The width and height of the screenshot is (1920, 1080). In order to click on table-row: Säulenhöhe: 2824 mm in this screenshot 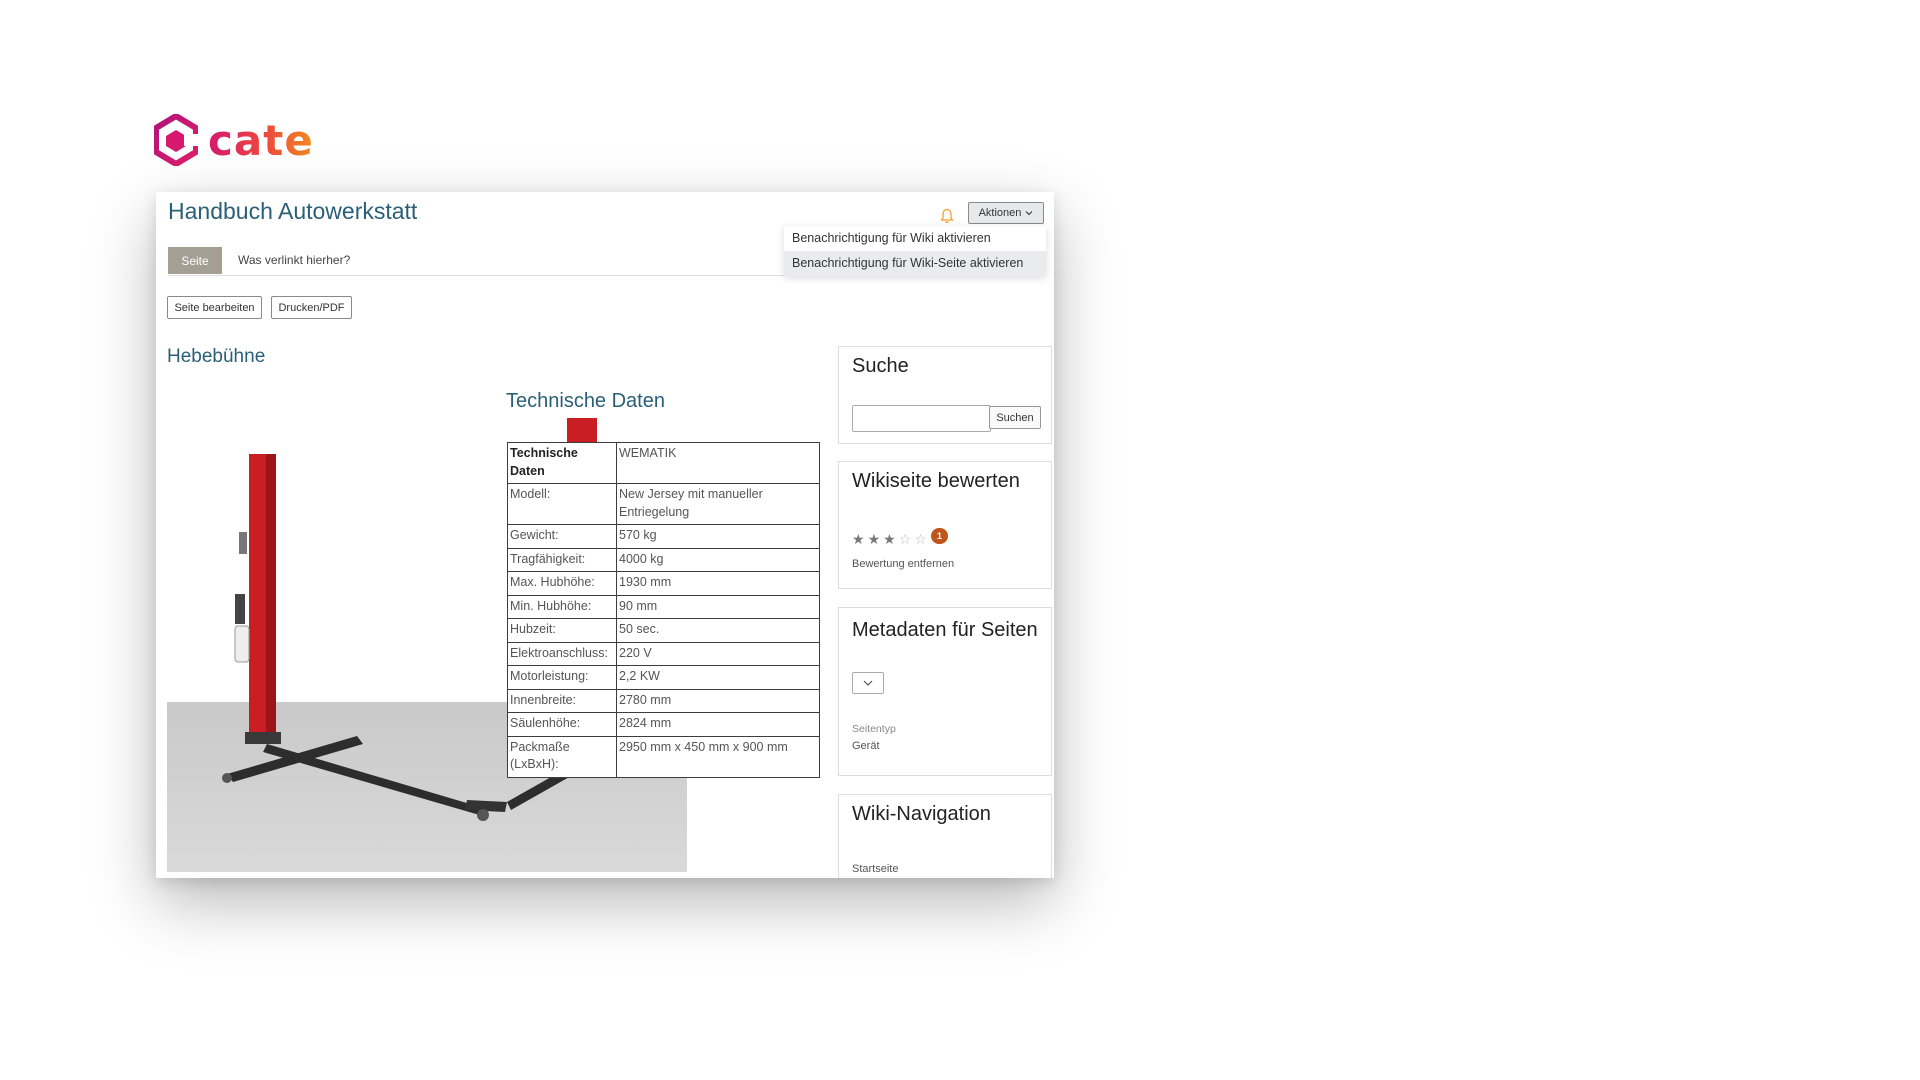, I will do `click(663, 724)`.